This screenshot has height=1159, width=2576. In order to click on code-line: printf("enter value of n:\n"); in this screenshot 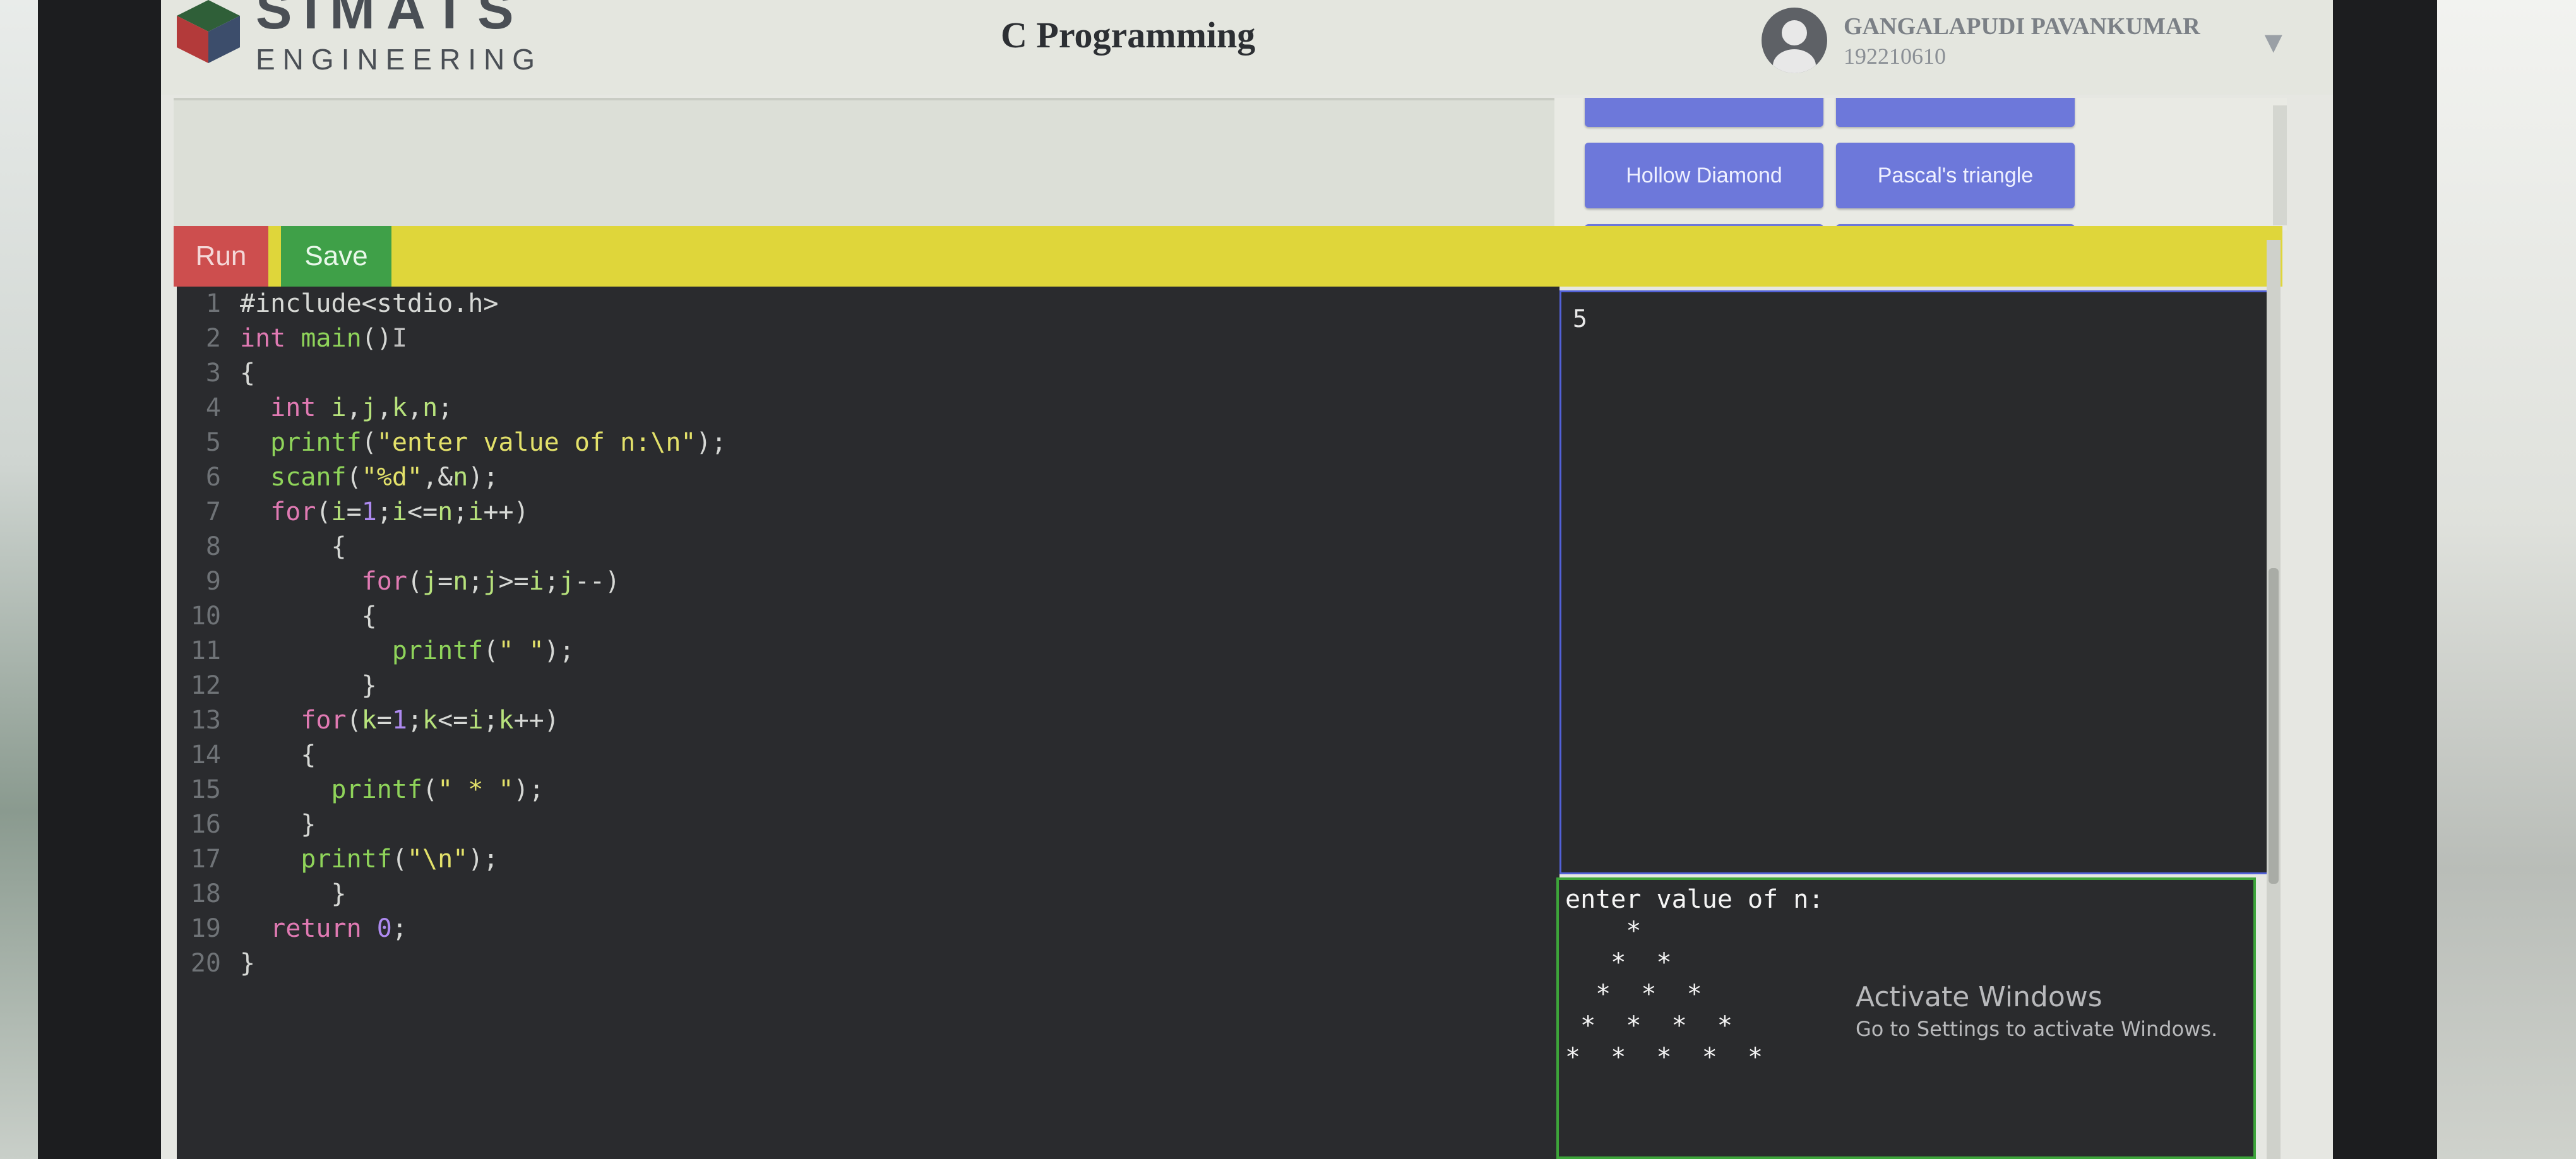, I will do `click(498, 443)`.